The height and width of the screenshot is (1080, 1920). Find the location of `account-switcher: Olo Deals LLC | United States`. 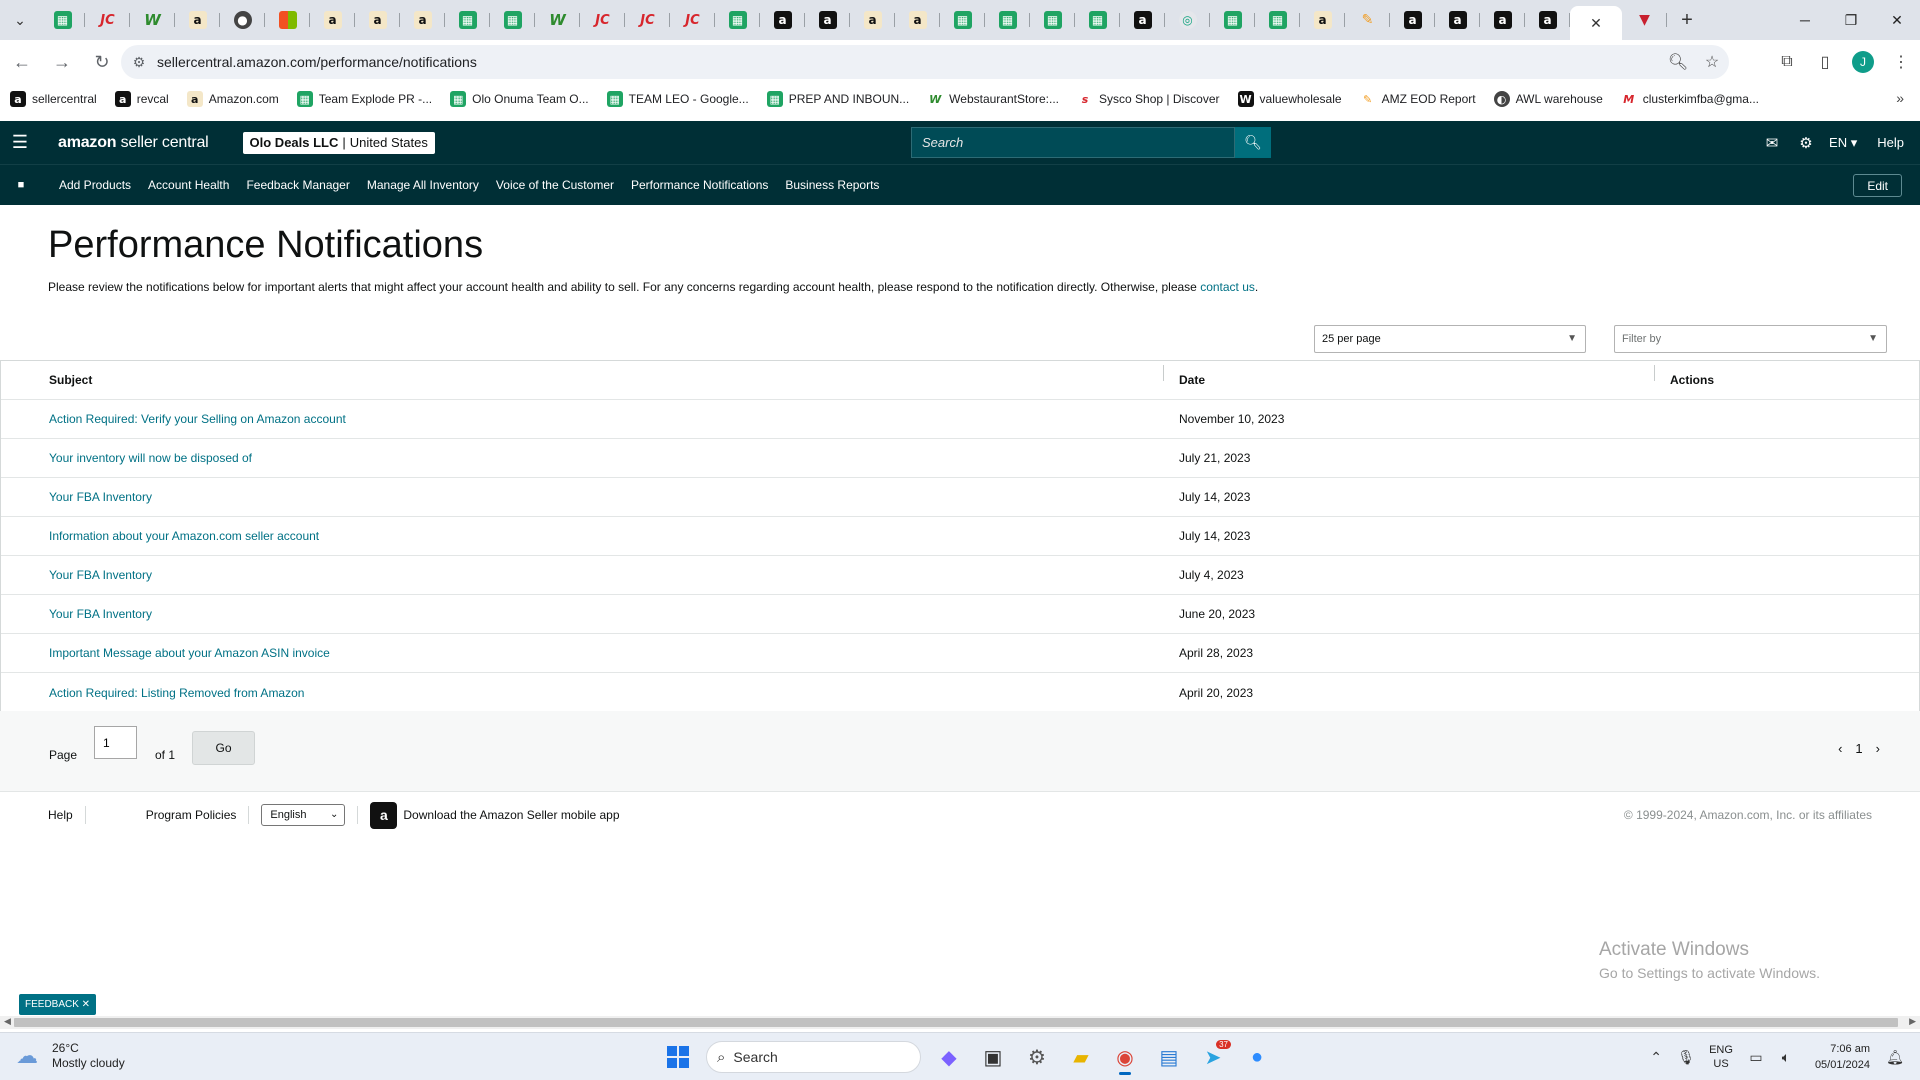

account-switcher: Olo Deals LLC | United States is located at coordinates (338, 142).